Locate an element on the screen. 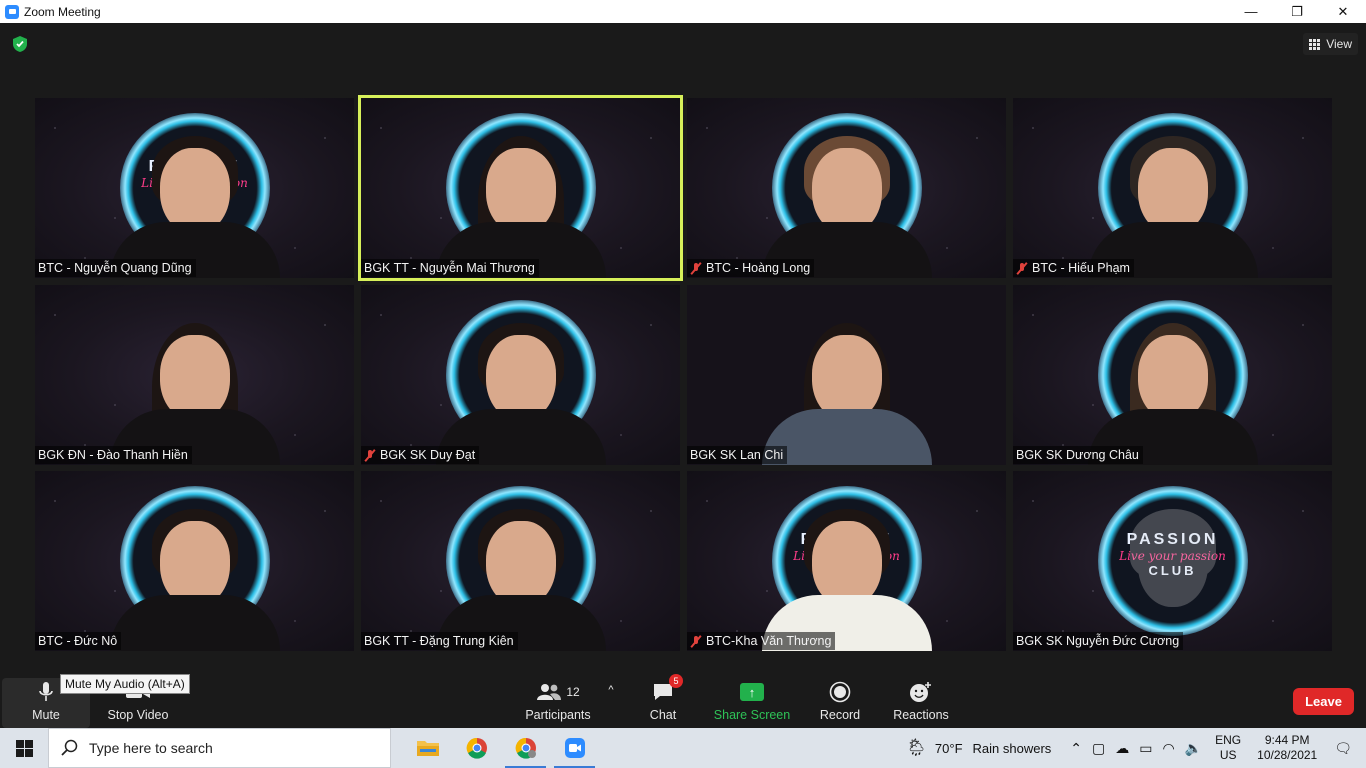 Image resolution: width=1366 pixels, height=768 pixels. participant-name: BTC - Hoàng Long is located at coordinates (758, 268).